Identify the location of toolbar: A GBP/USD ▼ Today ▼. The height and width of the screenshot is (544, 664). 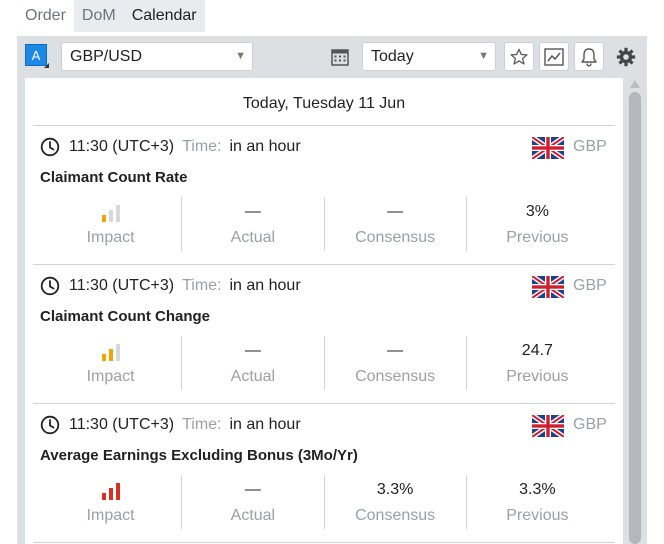
(332, 56).